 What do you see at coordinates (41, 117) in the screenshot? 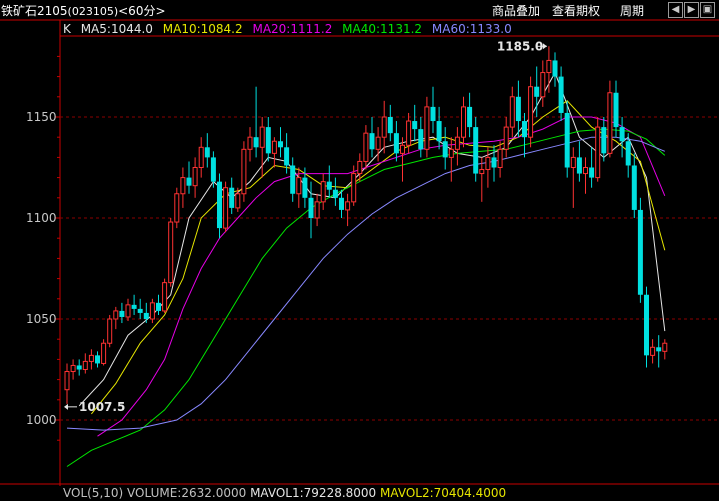
I see `y-tick-label: 1150` at bounding box center [41, 117].